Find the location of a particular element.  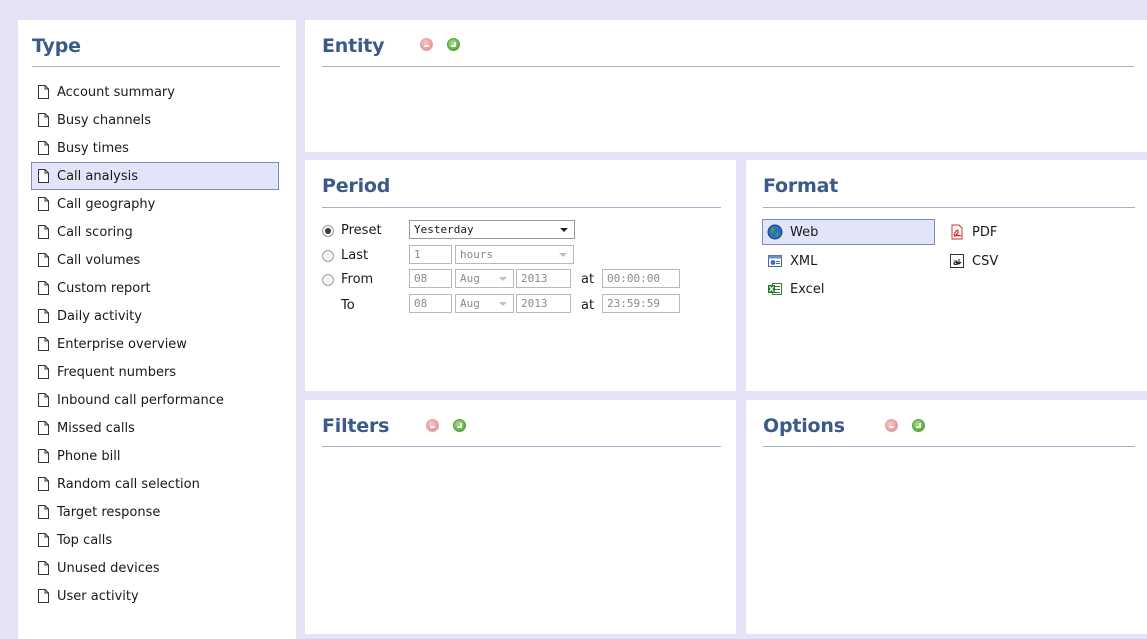

report-type-item: Busy times is located at coordinates (155, 148).